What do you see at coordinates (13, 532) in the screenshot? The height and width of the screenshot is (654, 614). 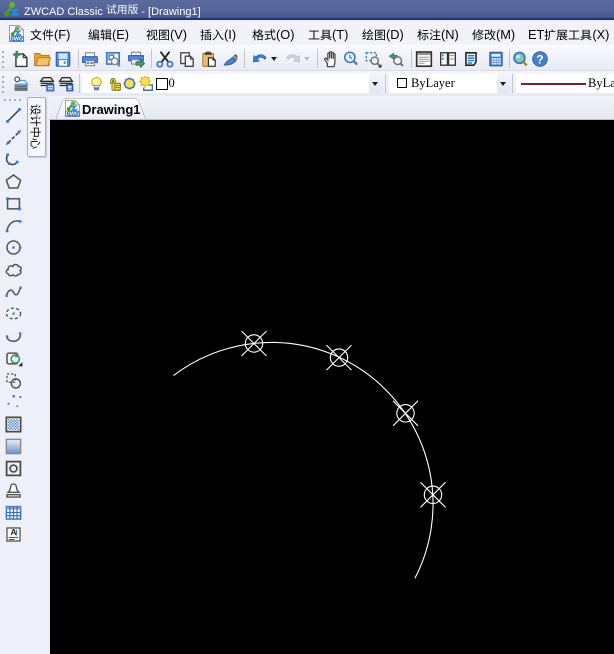 I see `svg-text: A` at bounding box center [13, 532].